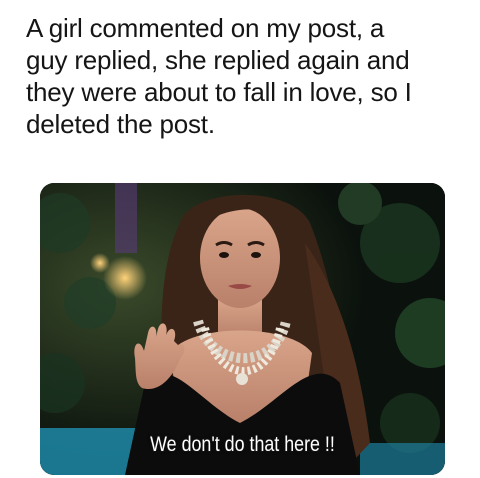 The height and width of the screenshot is (478, 480). I want to click on lamp-glow, so click(100, 263).